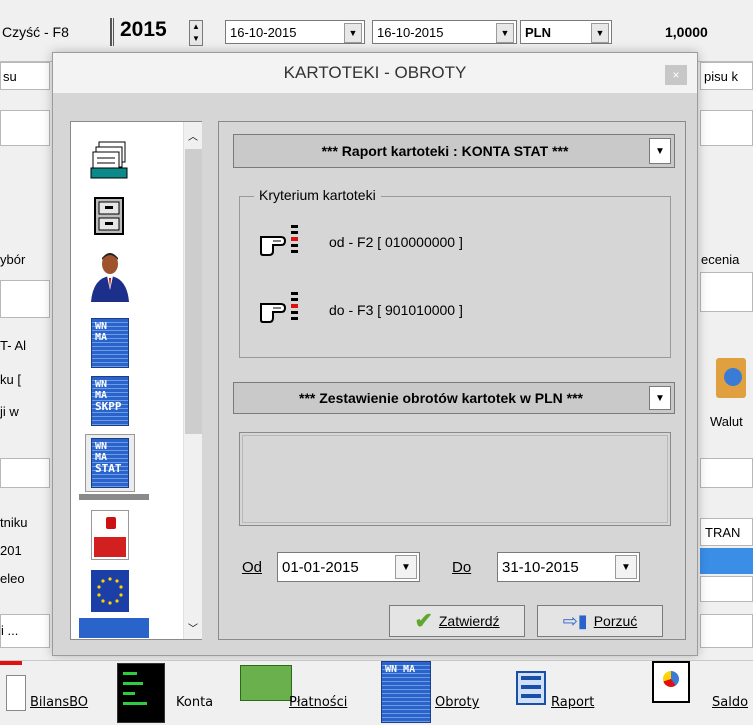 The width and height of the screenshot is (753, 725). What do you see at coordinates (455, 277) in the screenshot?
I see `criteria-group` at bounding box center [455, 277].